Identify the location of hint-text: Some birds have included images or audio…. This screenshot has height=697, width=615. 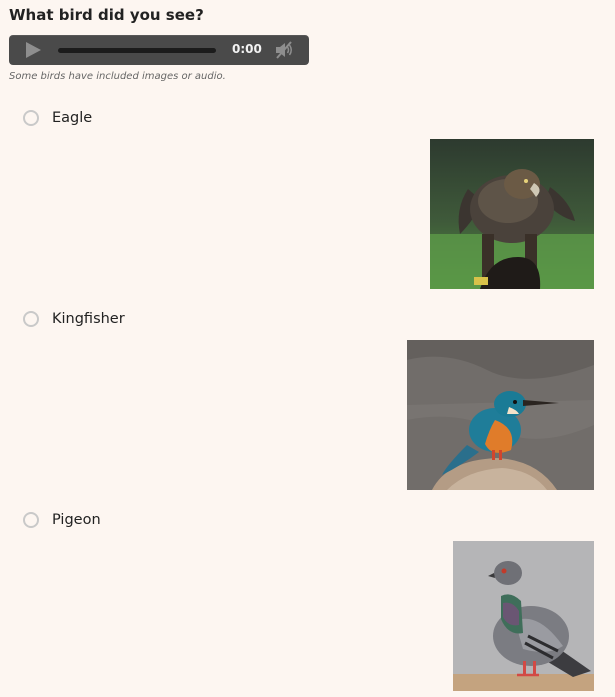
(117, 76).